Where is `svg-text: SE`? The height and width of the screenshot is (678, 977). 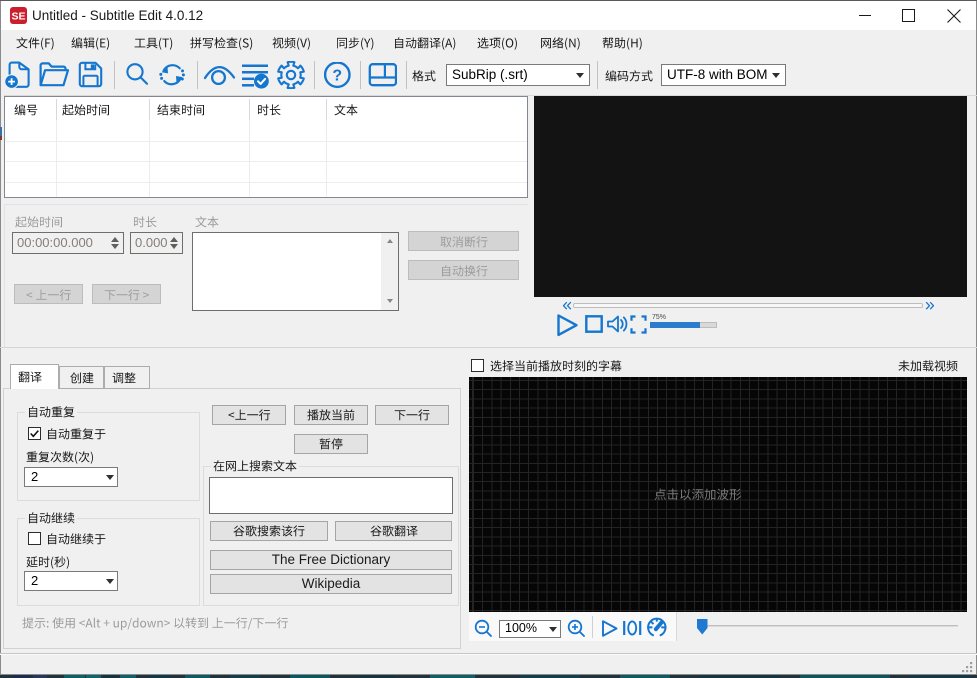
svg-text: SE is located at coordinates (18, 17).